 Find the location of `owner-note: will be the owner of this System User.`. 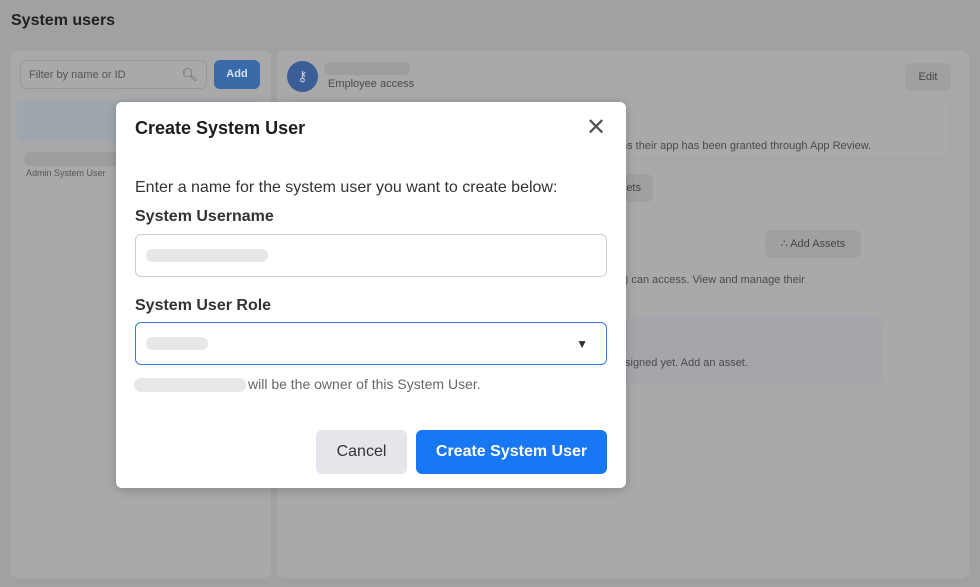

owner-note: will be the owner of this System User. is located at coordinates (307, 384).